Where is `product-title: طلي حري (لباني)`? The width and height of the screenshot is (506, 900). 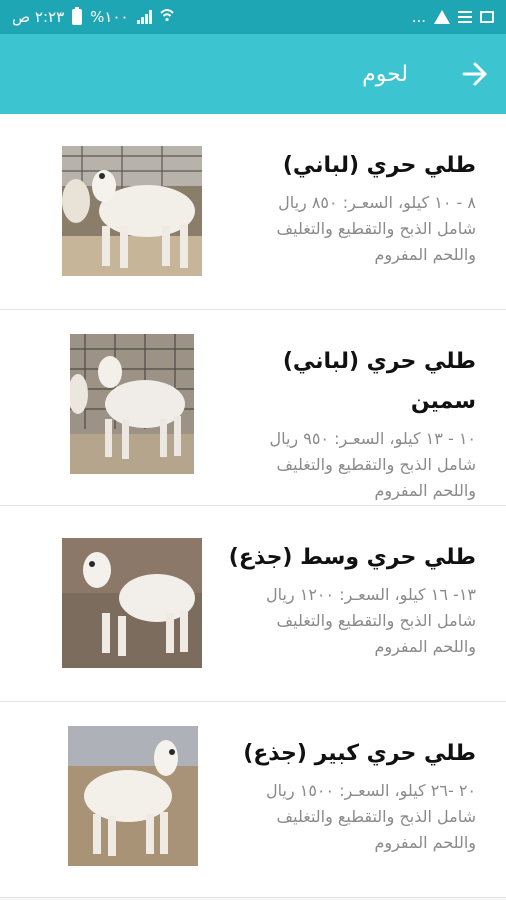 product-title: طلي حري (لباني) is located at coordinates (379, 165).